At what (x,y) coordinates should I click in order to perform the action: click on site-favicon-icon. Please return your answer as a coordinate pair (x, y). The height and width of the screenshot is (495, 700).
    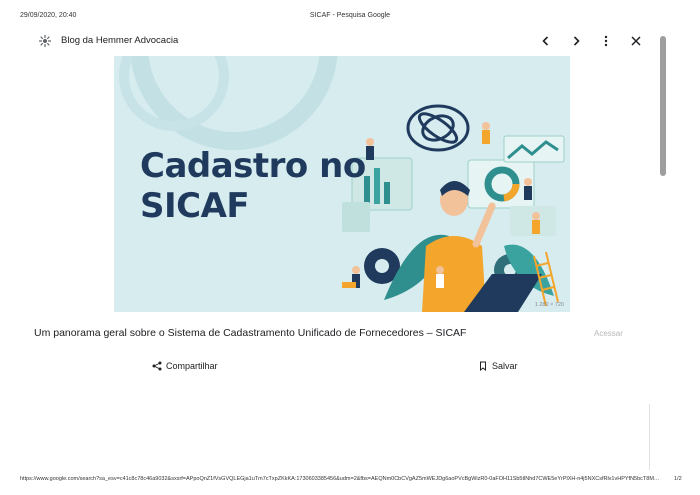
    Looking at the image, I should click on (45, 41).